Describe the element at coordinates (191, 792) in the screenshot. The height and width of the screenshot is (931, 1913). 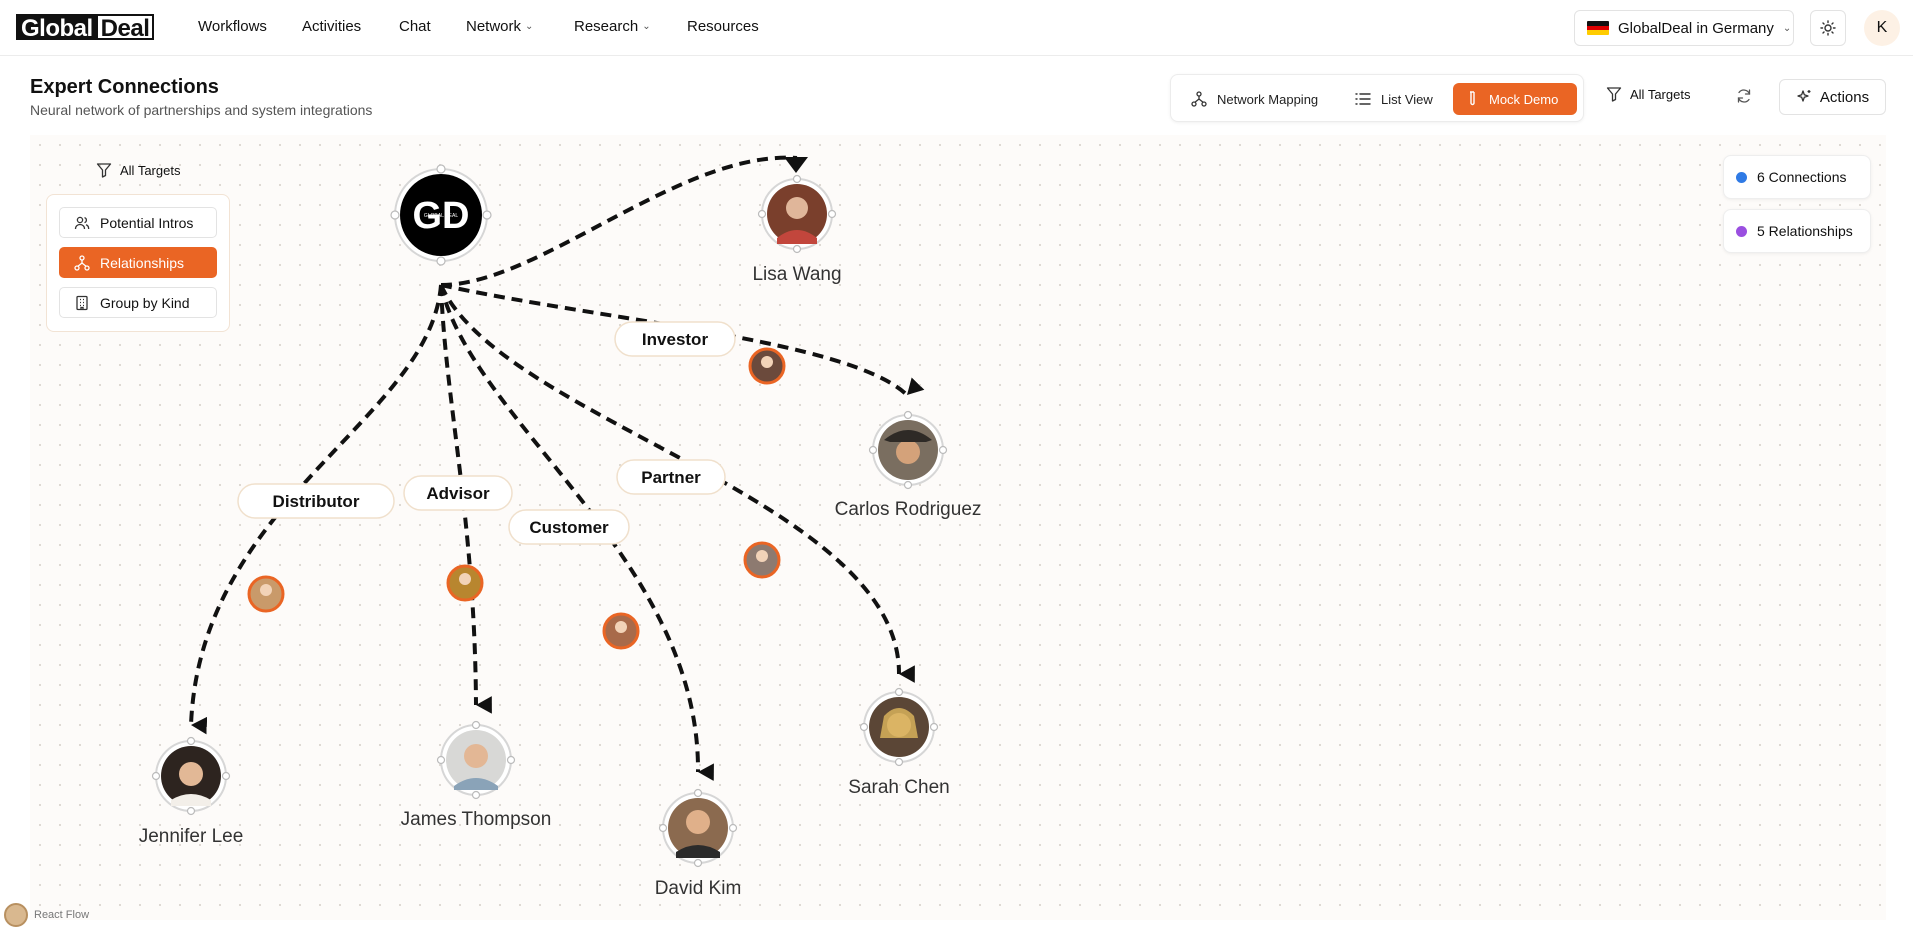
I see `person-node-jennifer-lee: Jennifer Lee` at that location.